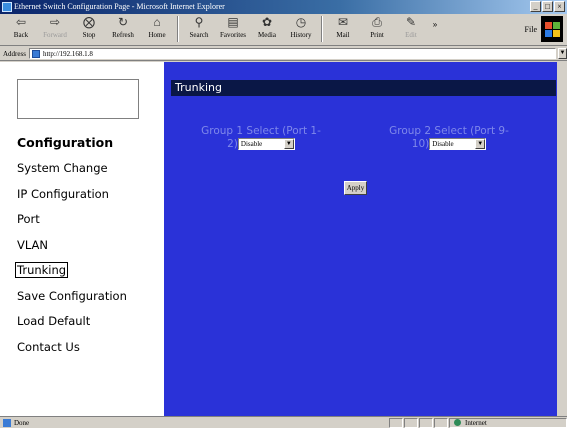 This screenshot has width=567, height=428. Describe the element at coordinates (123, 22) in the screenshot. I see `refresh-icon: ↻` at that location.